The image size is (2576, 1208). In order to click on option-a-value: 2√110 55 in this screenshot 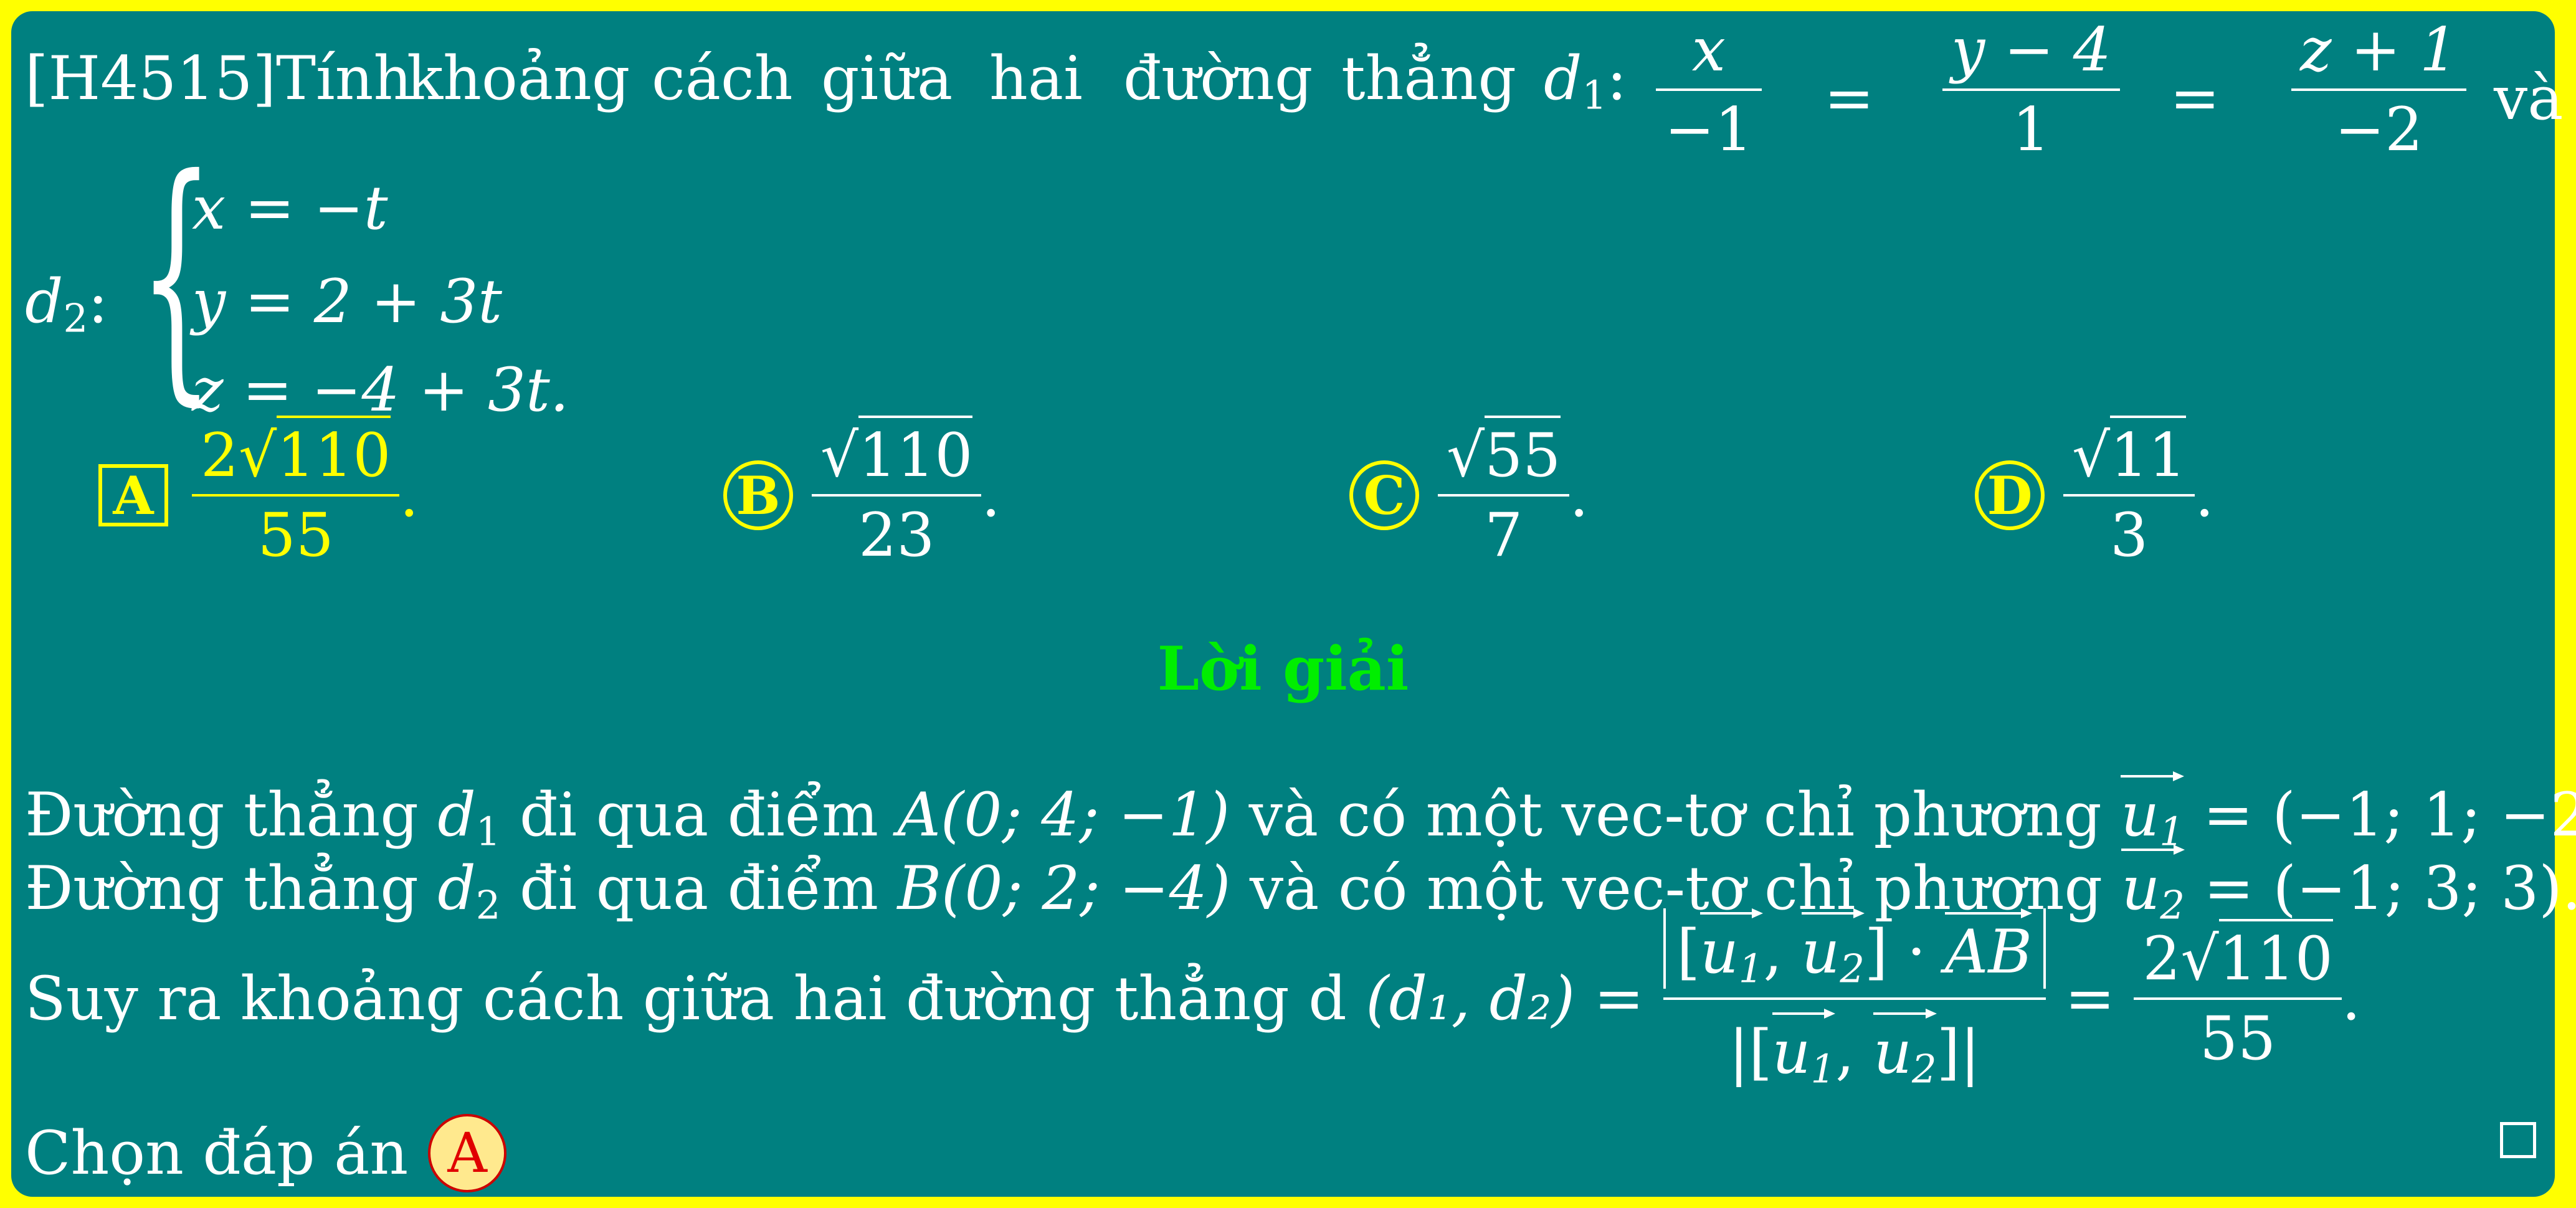, I will do `click(296, 490)`.